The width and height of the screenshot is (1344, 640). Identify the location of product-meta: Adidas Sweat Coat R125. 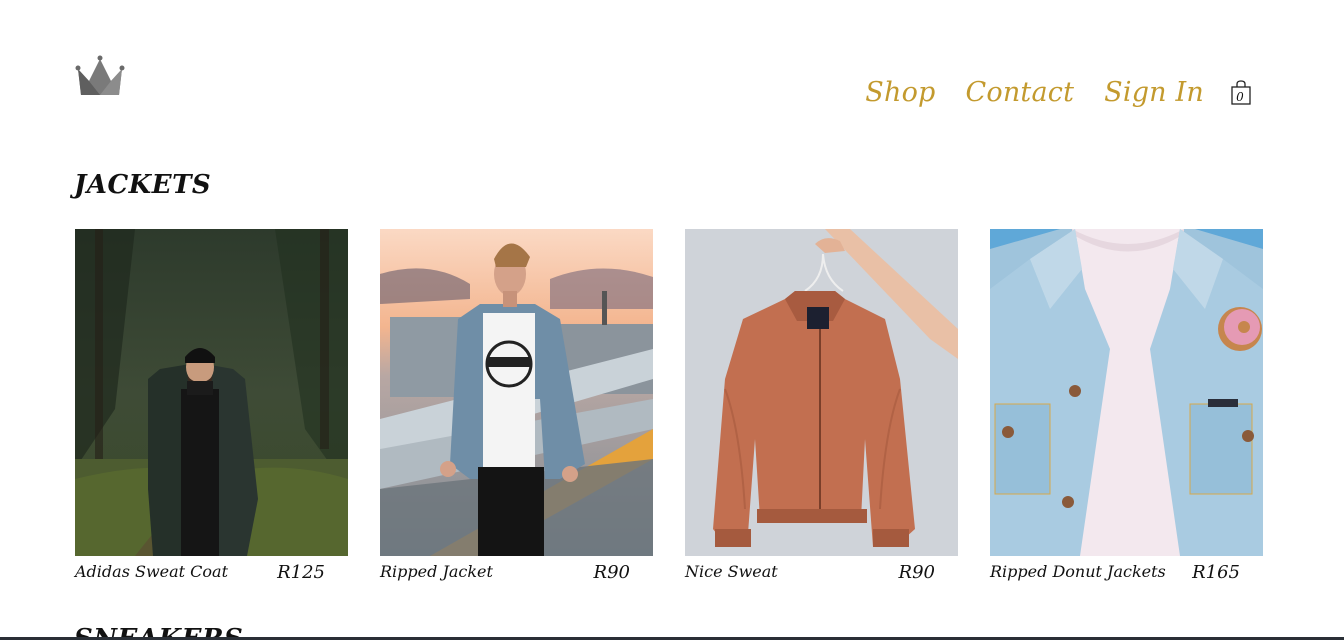
(200, 572).